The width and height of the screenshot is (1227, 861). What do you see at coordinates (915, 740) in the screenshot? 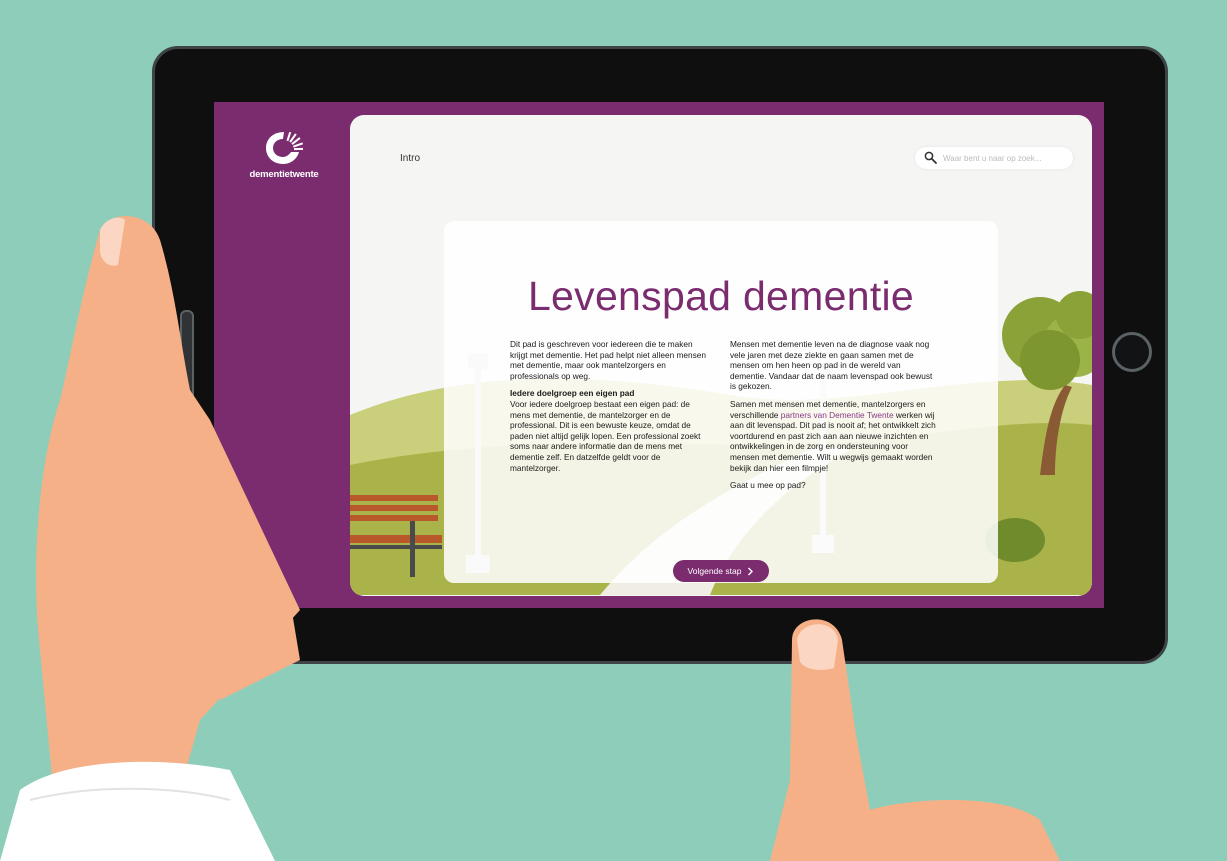
I see `right-hand-pointing` at bounding box center [915, 740].